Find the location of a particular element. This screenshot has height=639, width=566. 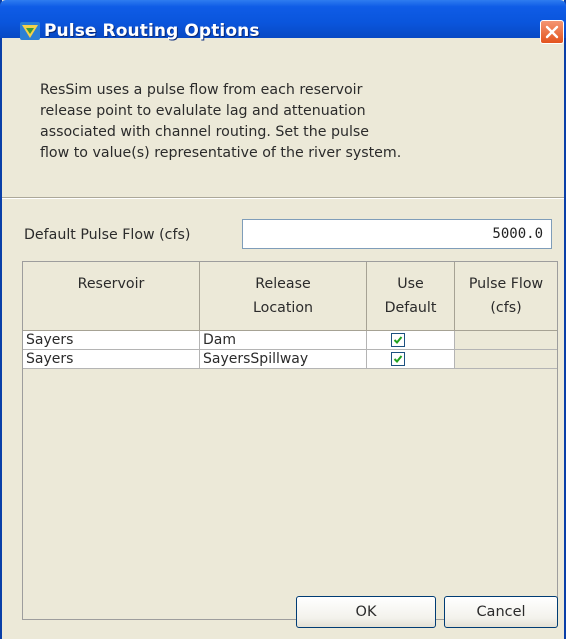

close-icon is located at coordinates (552, 32).